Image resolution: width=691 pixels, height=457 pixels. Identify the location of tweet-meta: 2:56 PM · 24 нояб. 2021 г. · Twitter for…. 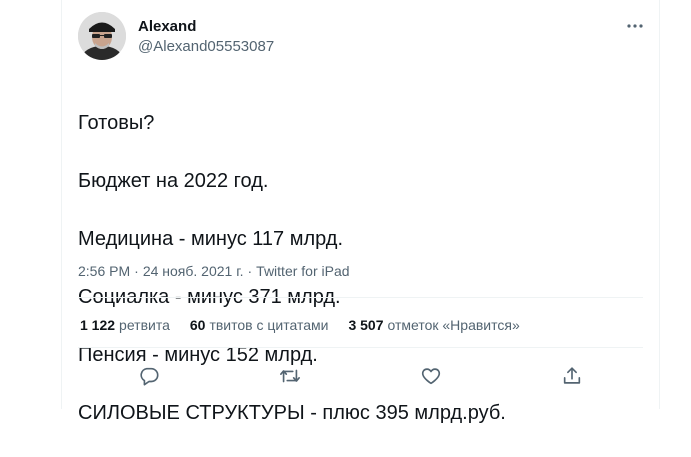
(214, 271).